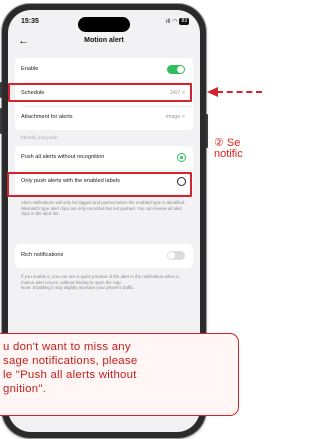 Image resolution: width=320 pixels, height=439 pixels. I want to click on phone-power-button, so click(207, 131).